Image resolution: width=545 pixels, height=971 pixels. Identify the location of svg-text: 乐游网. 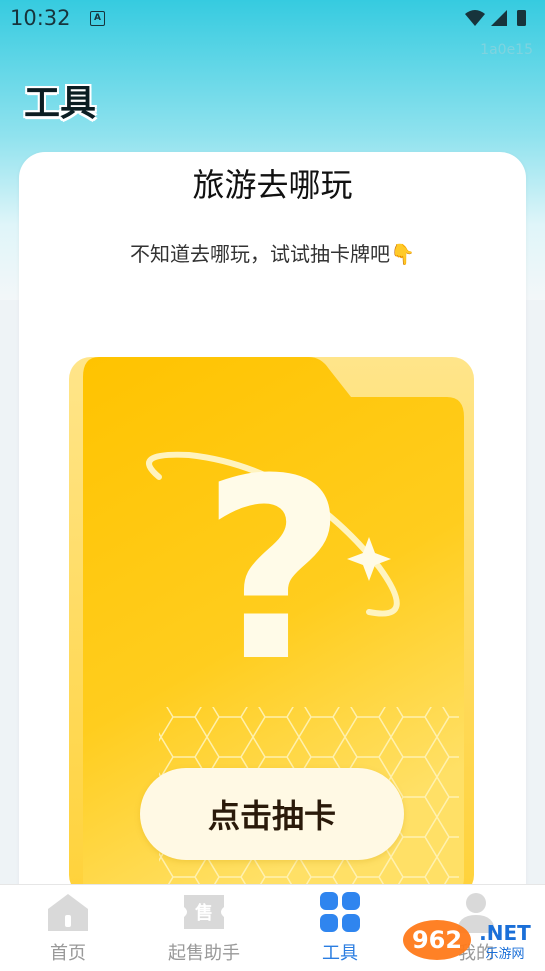
(504, 954).